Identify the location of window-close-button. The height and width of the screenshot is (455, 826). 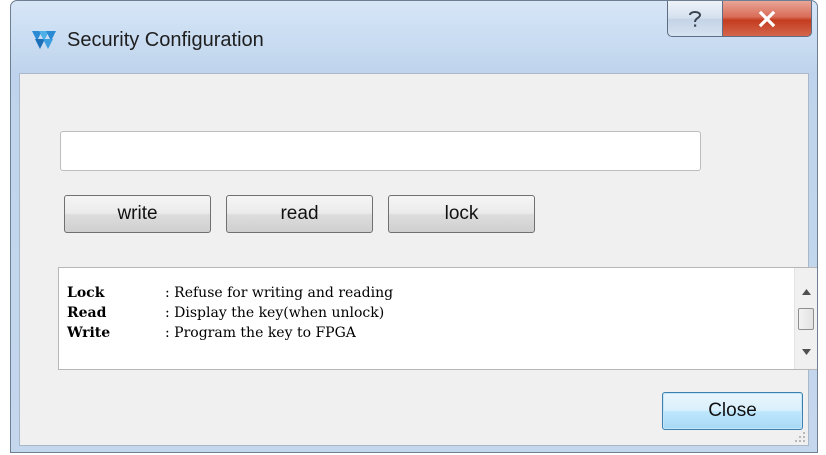
(767, 19).